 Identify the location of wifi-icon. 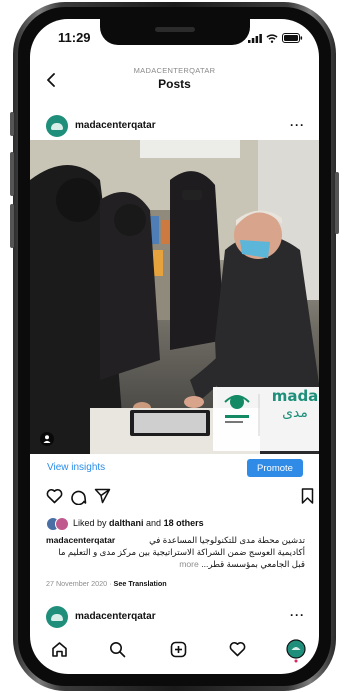
(272, 38).